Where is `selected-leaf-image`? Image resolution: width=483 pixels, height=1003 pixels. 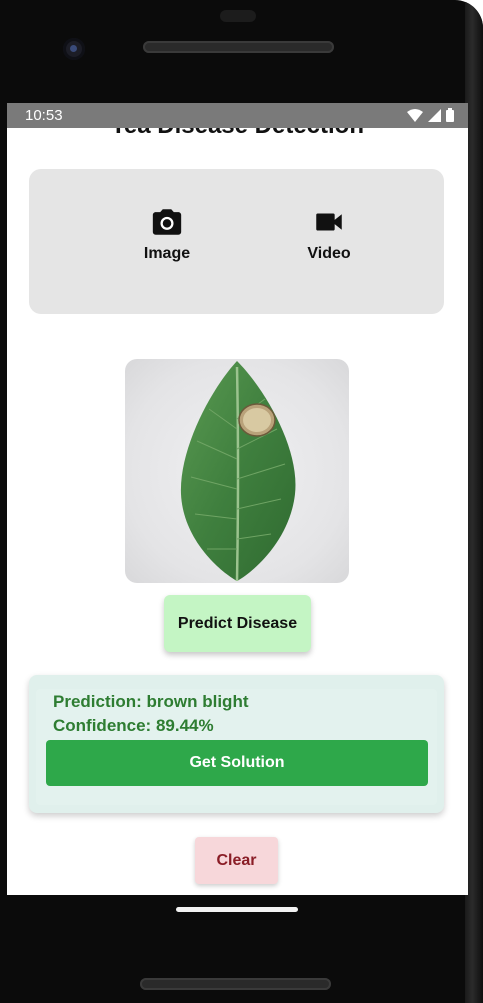
selected-leaf-image is located at coordinates (237, 471).